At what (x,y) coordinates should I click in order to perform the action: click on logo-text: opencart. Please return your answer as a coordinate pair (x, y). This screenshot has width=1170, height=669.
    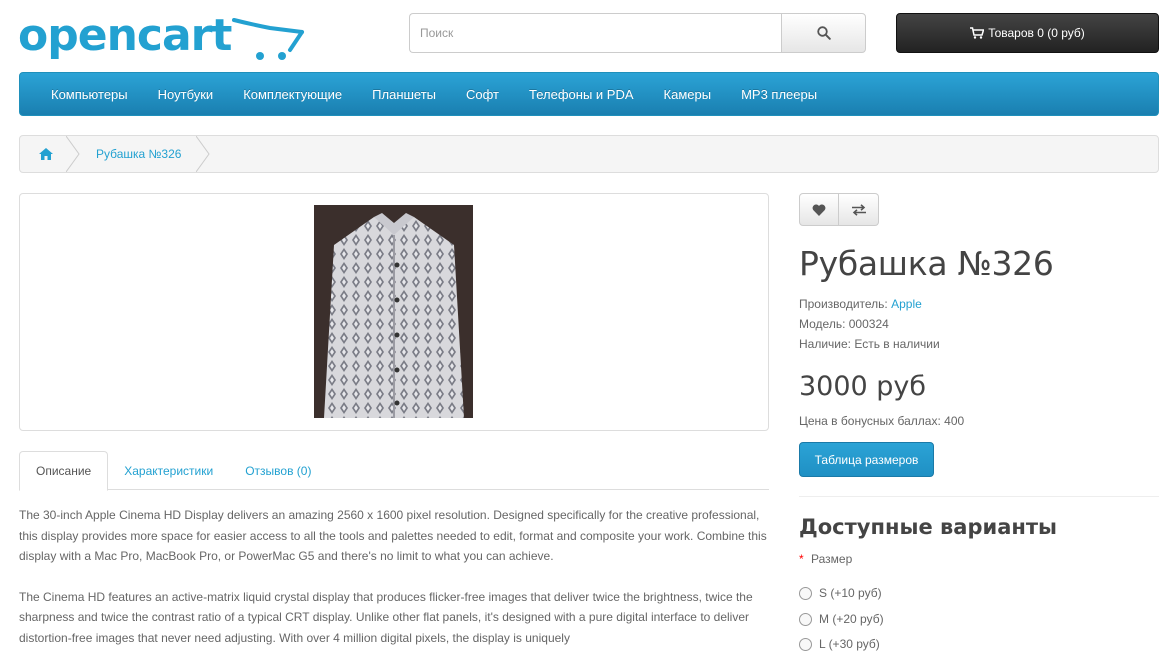
    Looking at the image, I should click on (125, 35).